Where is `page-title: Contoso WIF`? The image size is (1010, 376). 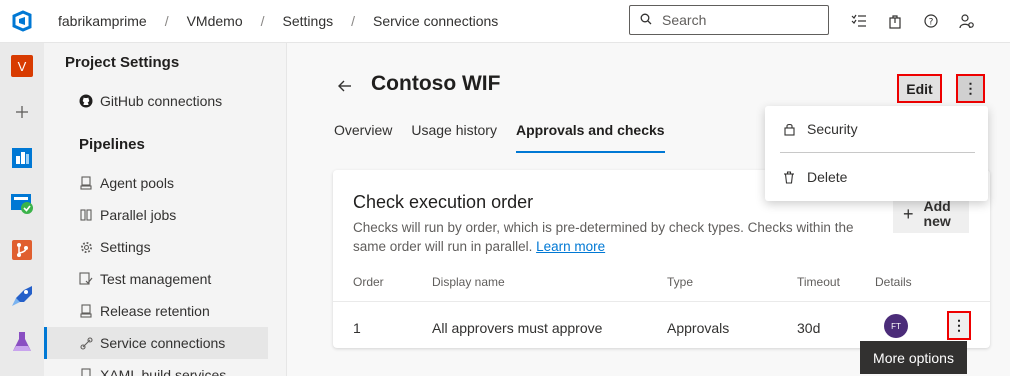
page-title: Contoso WIF is located at coordinates (436, 83).